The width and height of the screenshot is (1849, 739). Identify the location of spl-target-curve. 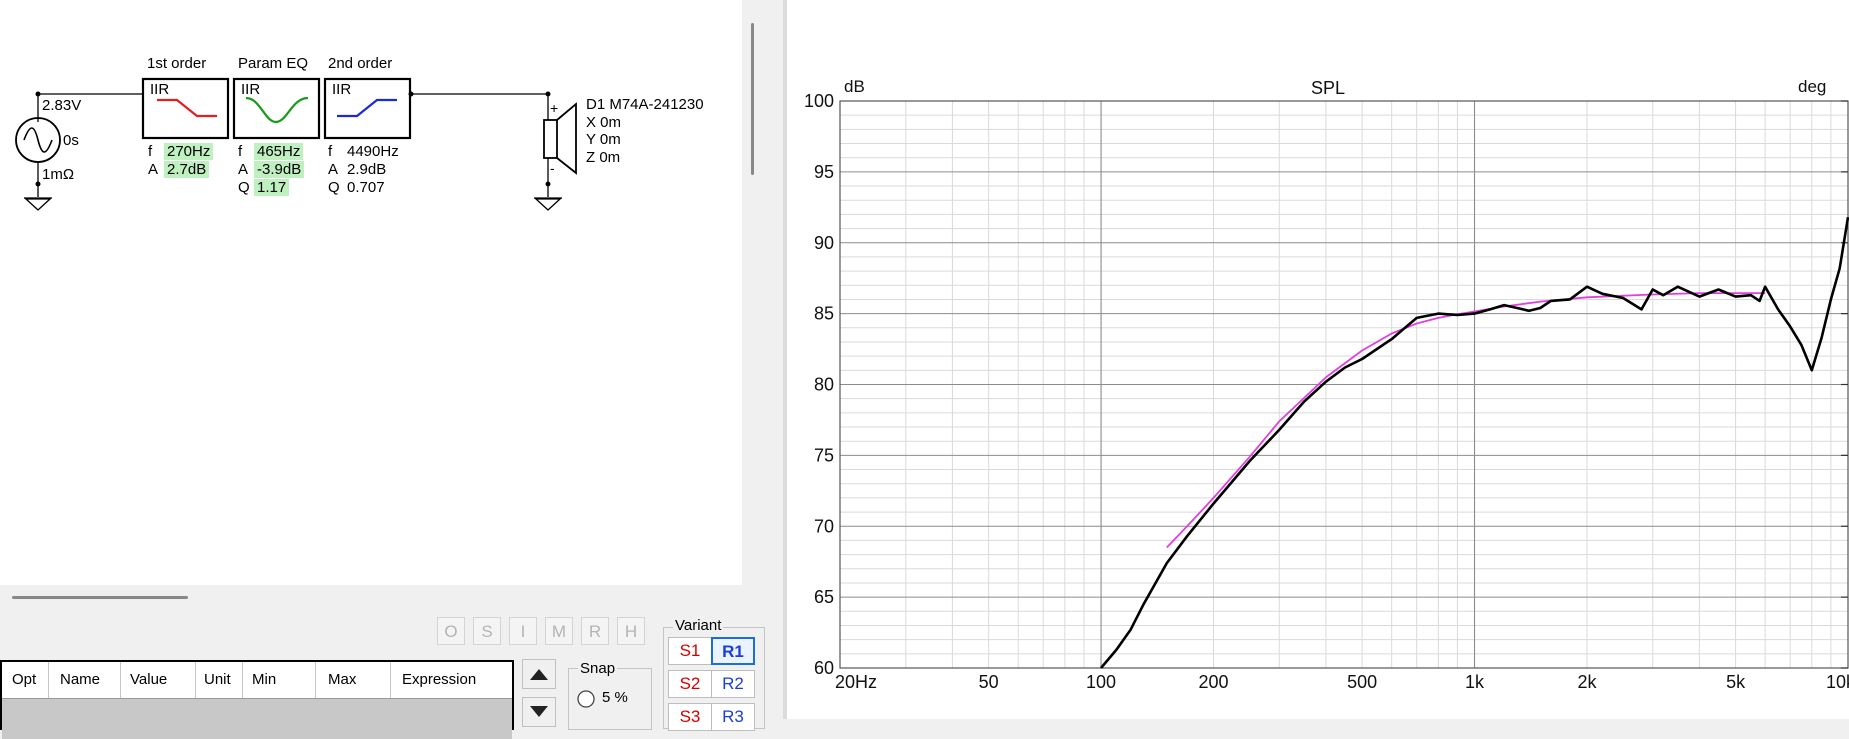
(1466, 420).